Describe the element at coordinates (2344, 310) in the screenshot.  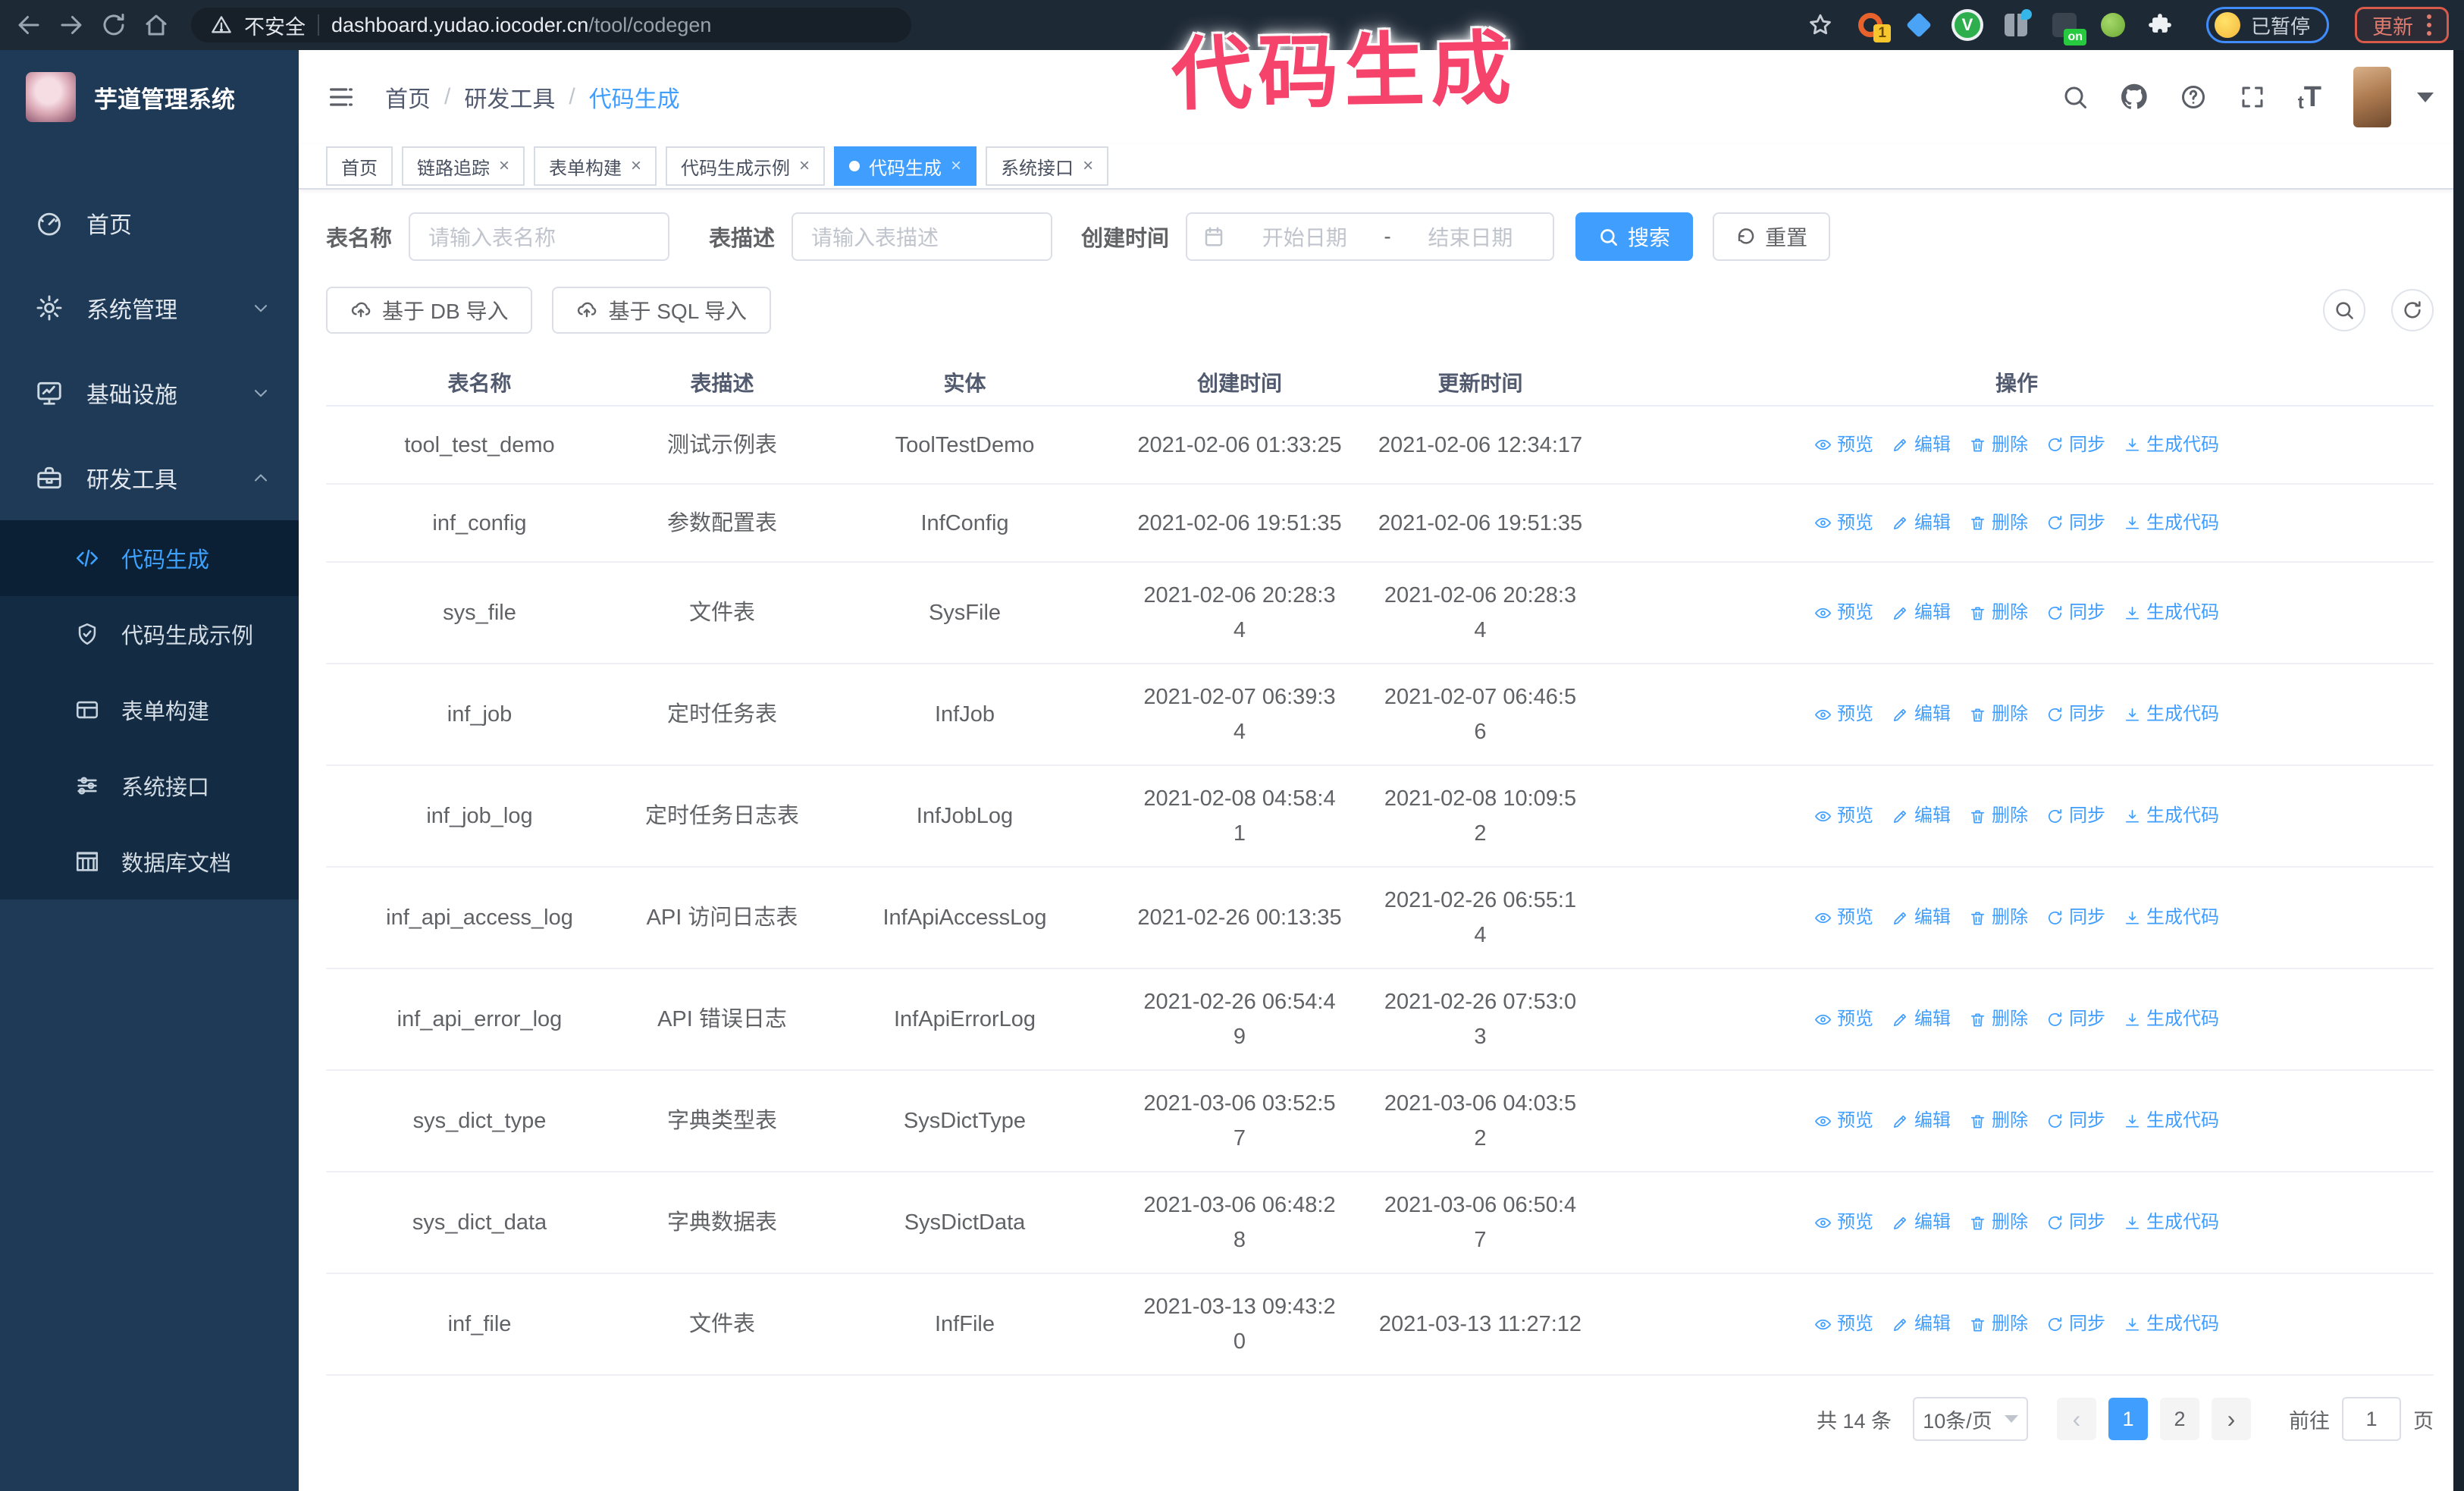
I see `toggle-search-button` at that location.